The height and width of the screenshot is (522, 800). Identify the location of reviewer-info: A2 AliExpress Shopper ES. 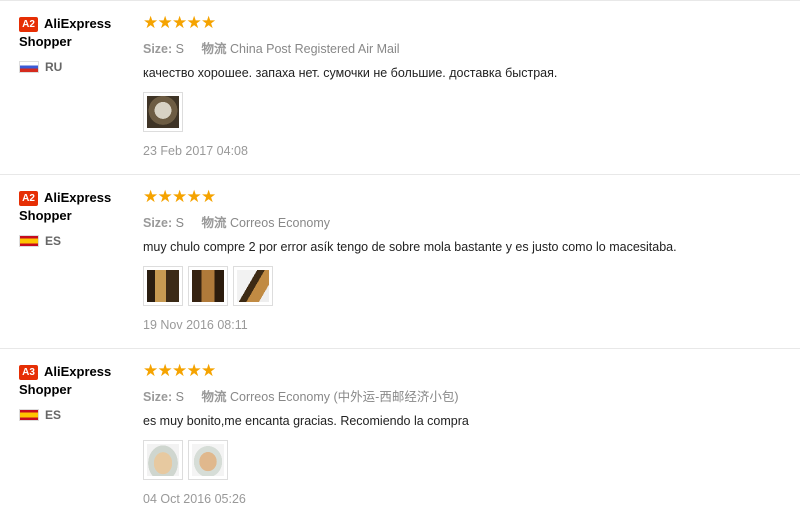
(74, 218).